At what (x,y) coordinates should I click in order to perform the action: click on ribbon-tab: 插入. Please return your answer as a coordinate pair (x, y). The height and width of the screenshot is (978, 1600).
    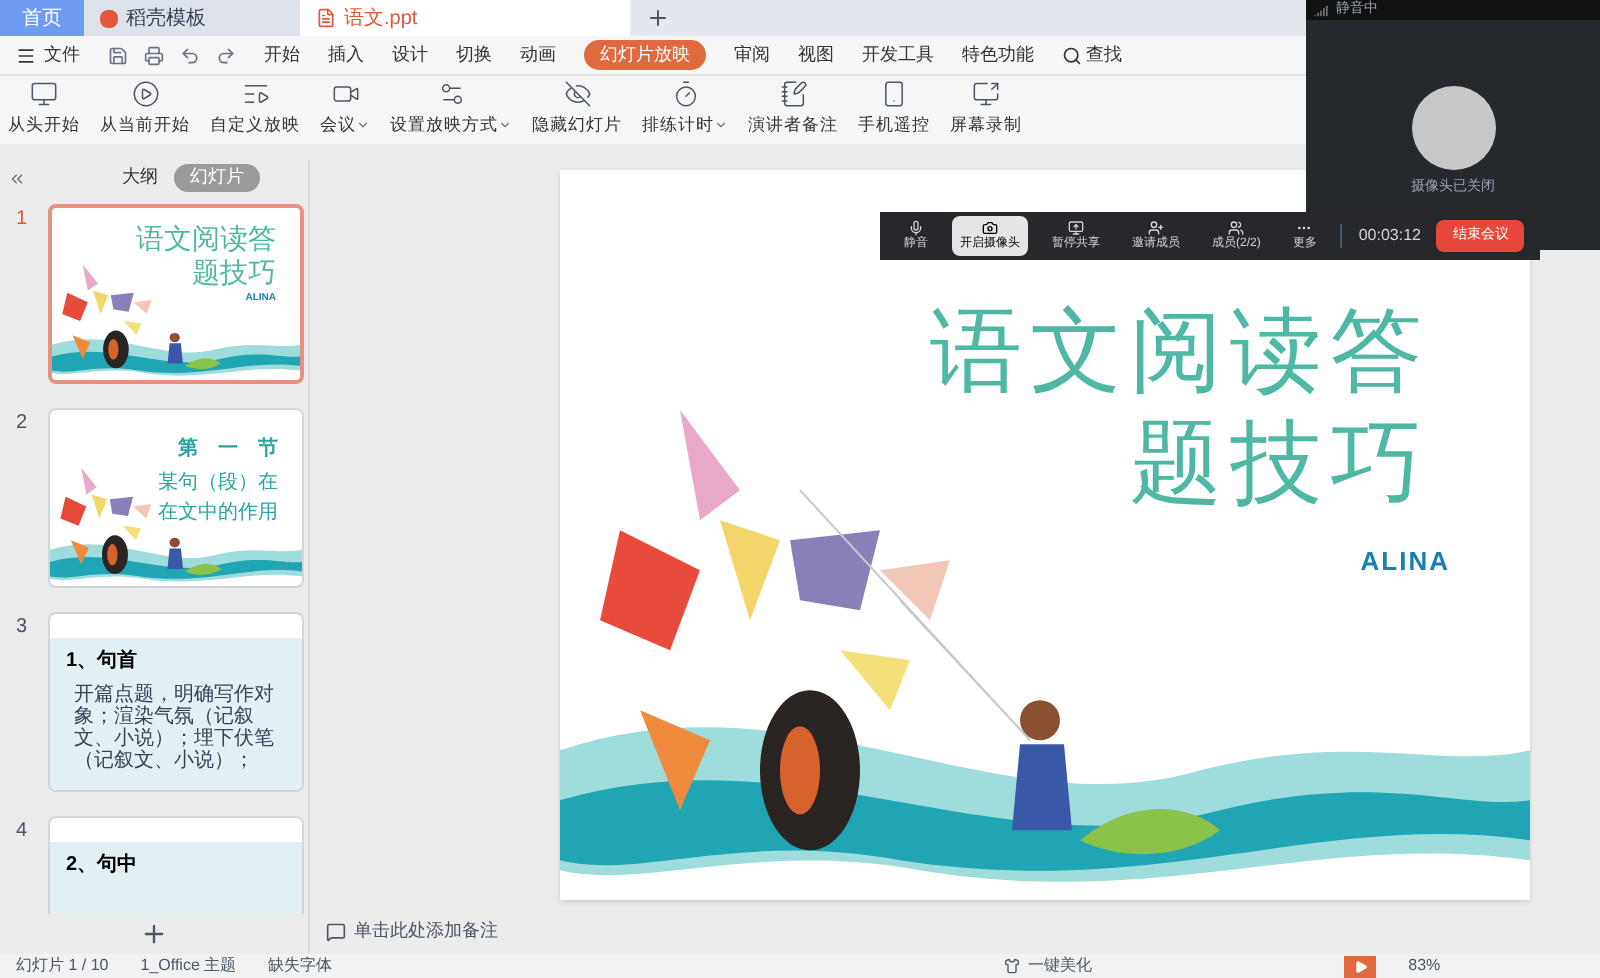
    Looking at the image, I should click on (346, 55).